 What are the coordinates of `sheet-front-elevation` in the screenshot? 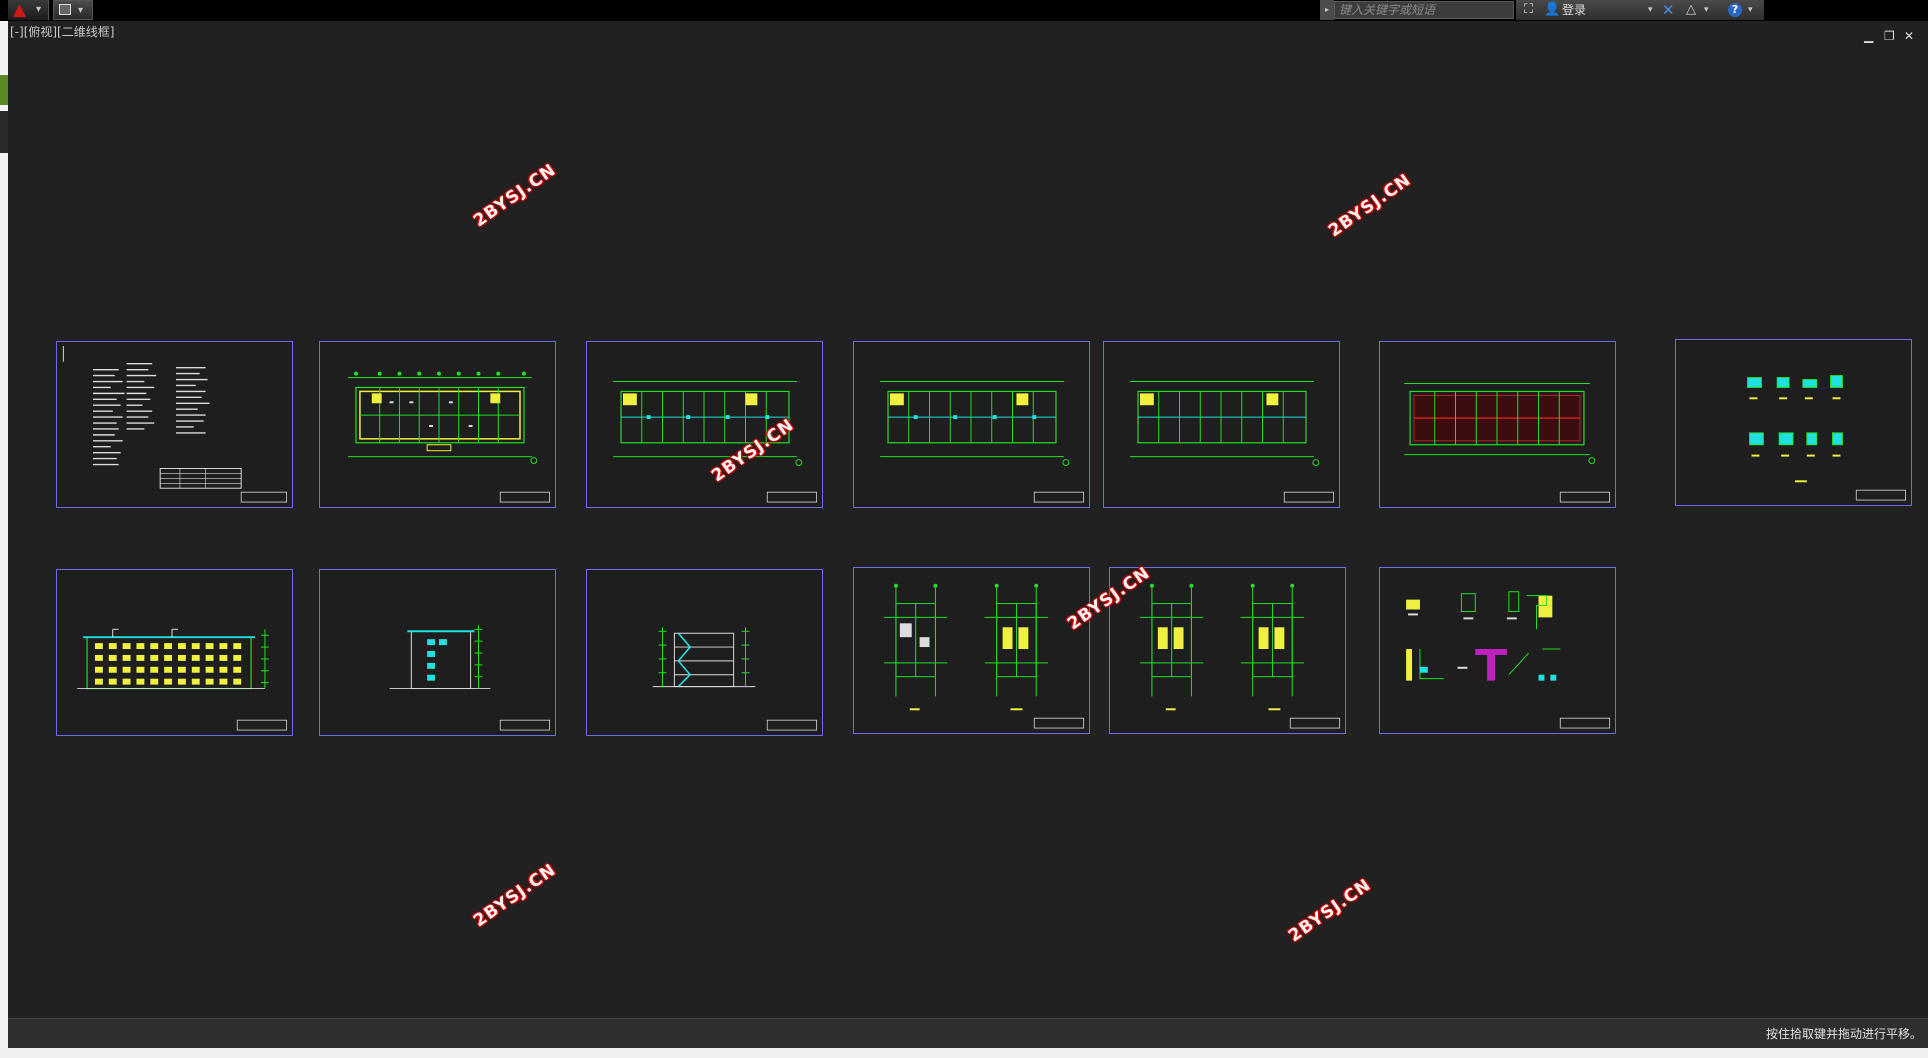 It's located at (174, 652).